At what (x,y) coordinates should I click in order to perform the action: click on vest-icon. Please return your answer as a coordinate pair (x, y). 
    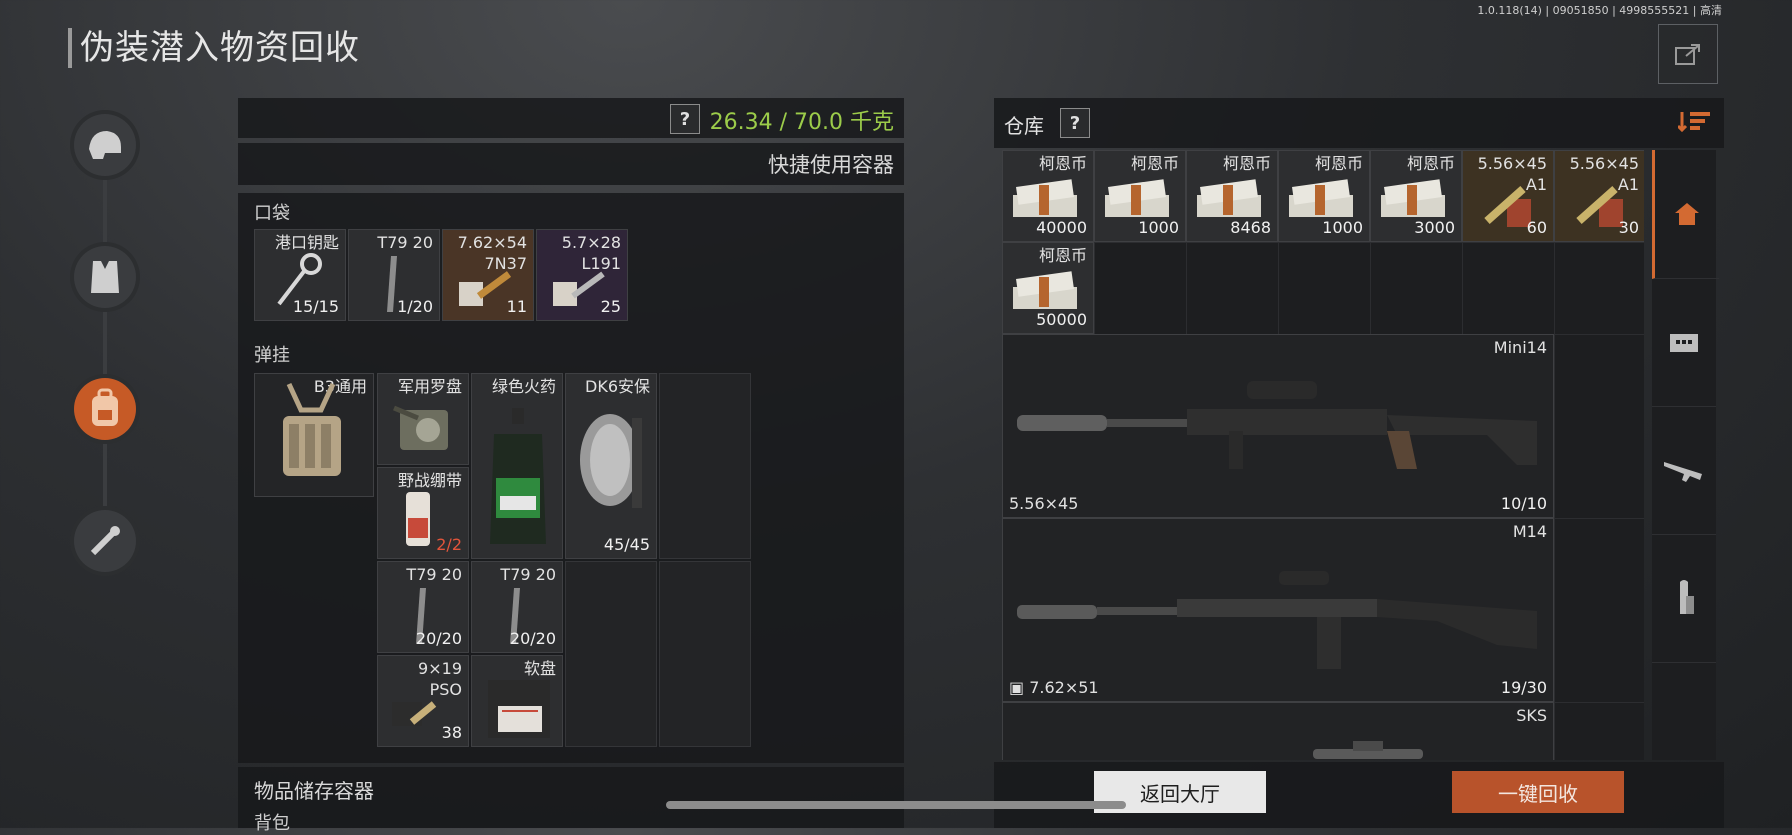
    Looking at the image, I should click on (105, 277).